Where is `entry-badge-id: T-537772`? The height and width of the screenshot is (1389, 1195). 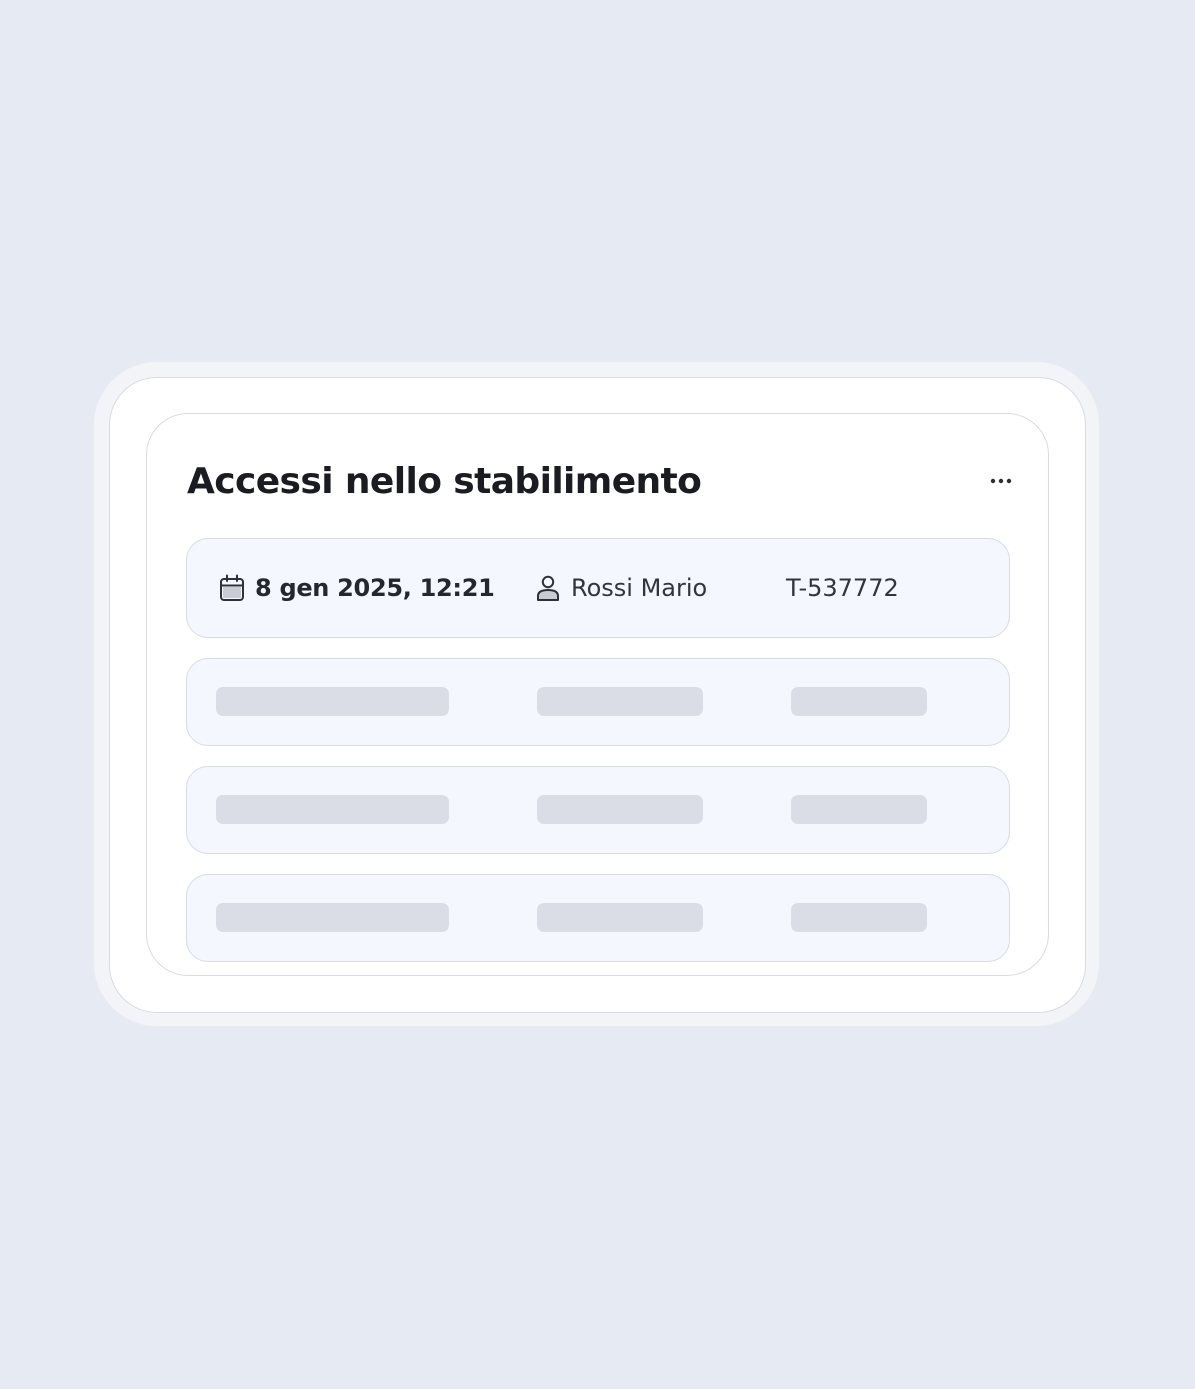
entry-badge-id: T-537772 is located at coordinates (842, 588).